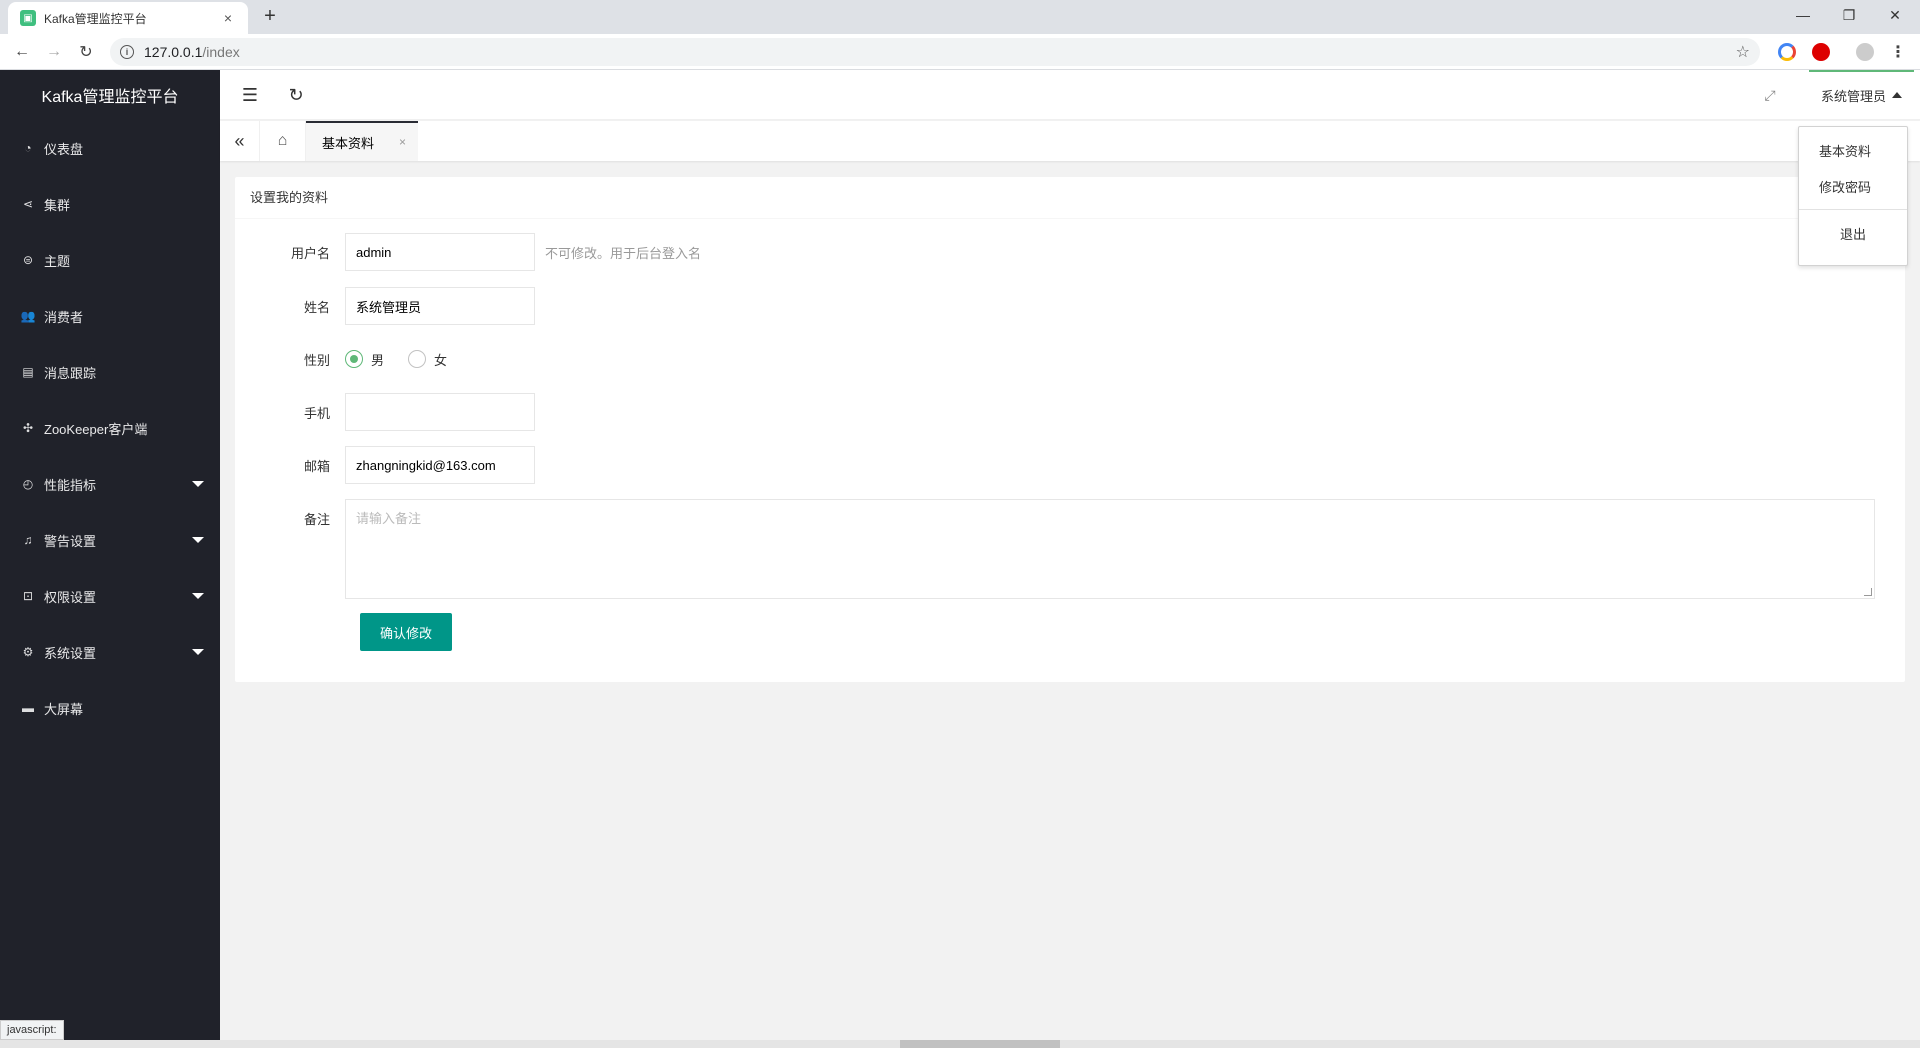 This screenshot has height=1048, width=1920. I want to click on bookmark-star-icon: ☆, so click(1743, 52).